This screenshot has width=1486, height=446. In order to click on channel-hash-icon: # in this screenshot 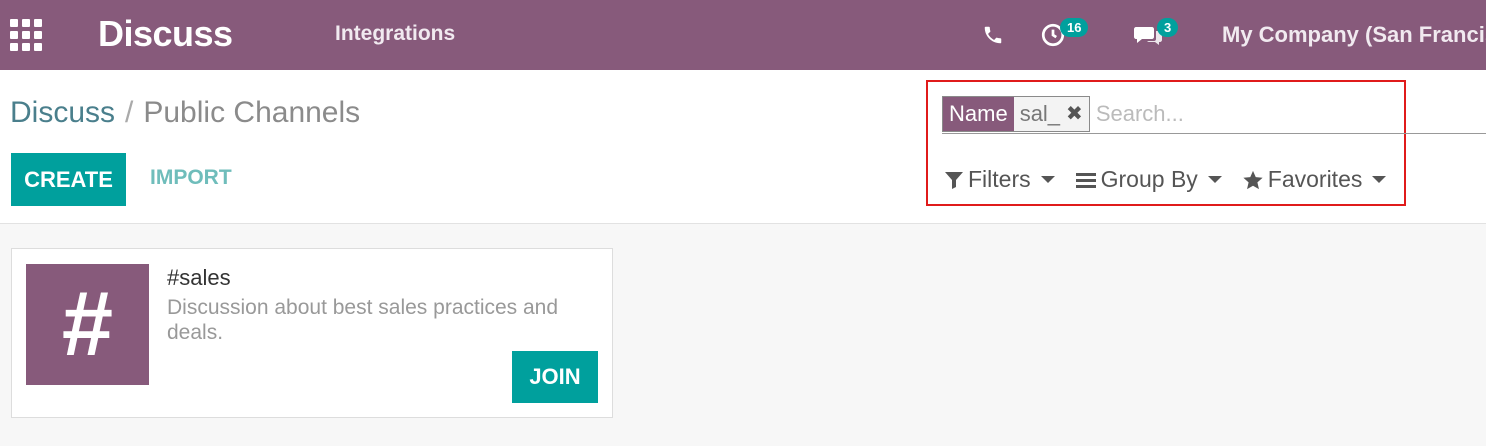, I will do `click(87, 324)`.